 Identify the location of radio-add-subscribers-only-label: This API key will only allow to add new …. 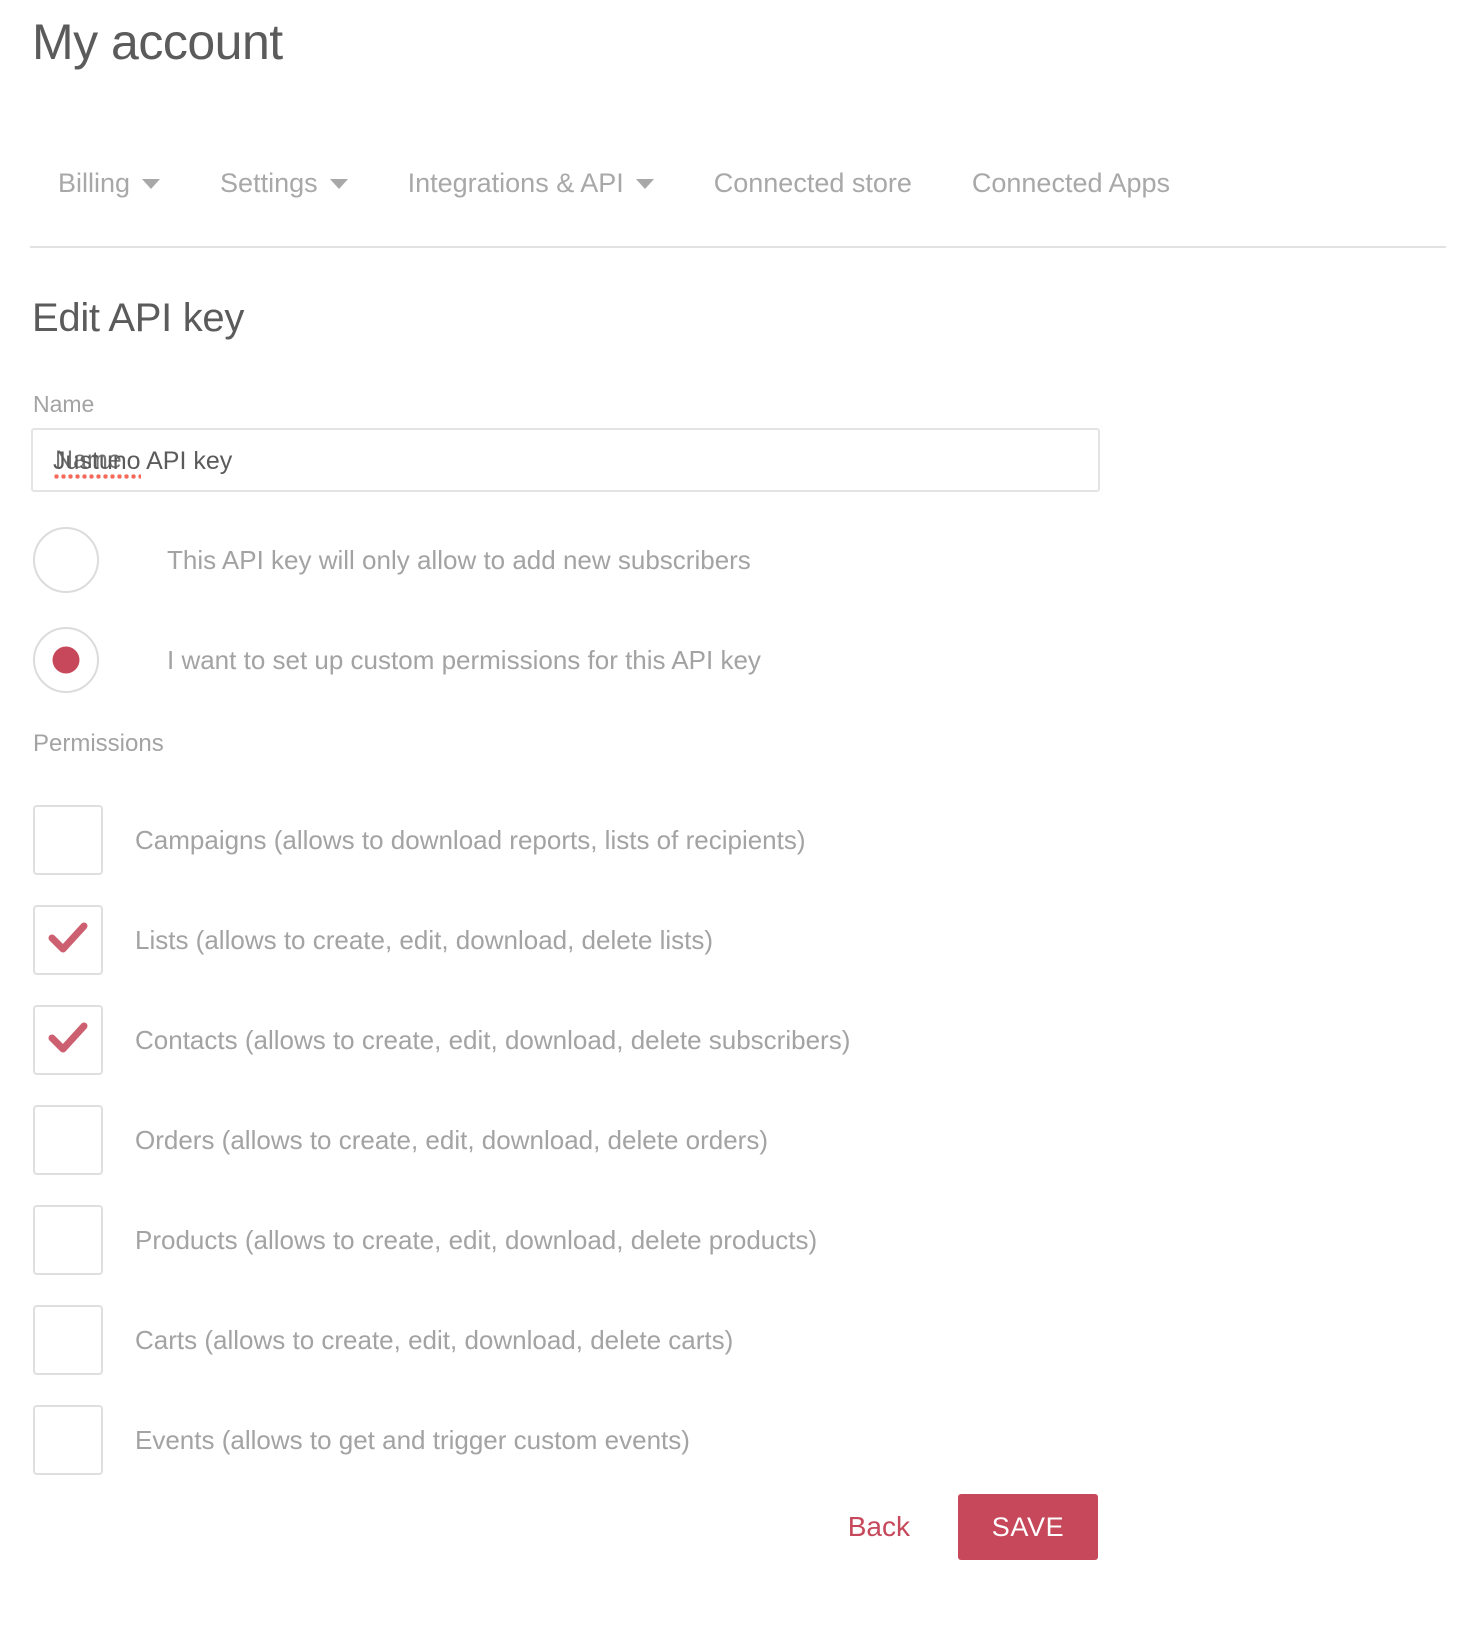
(459, 559).